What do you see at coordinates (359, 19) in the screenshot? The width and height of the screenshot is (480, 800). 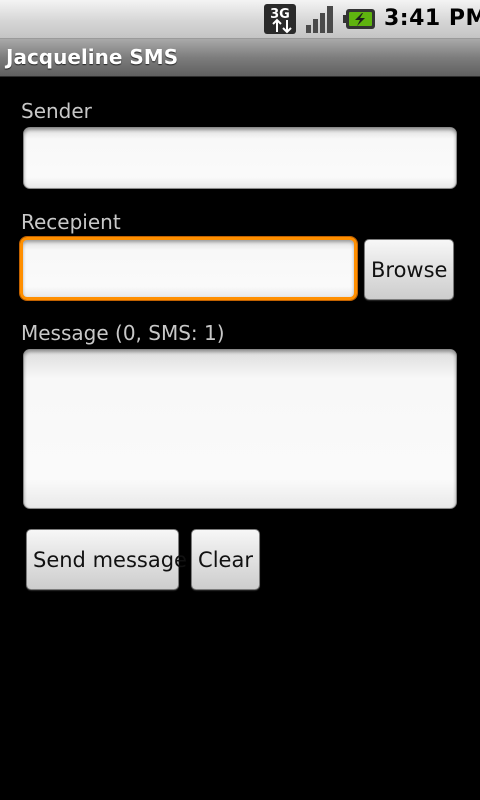 I see `battery-charging-icon` at bounding box center [359, 19].